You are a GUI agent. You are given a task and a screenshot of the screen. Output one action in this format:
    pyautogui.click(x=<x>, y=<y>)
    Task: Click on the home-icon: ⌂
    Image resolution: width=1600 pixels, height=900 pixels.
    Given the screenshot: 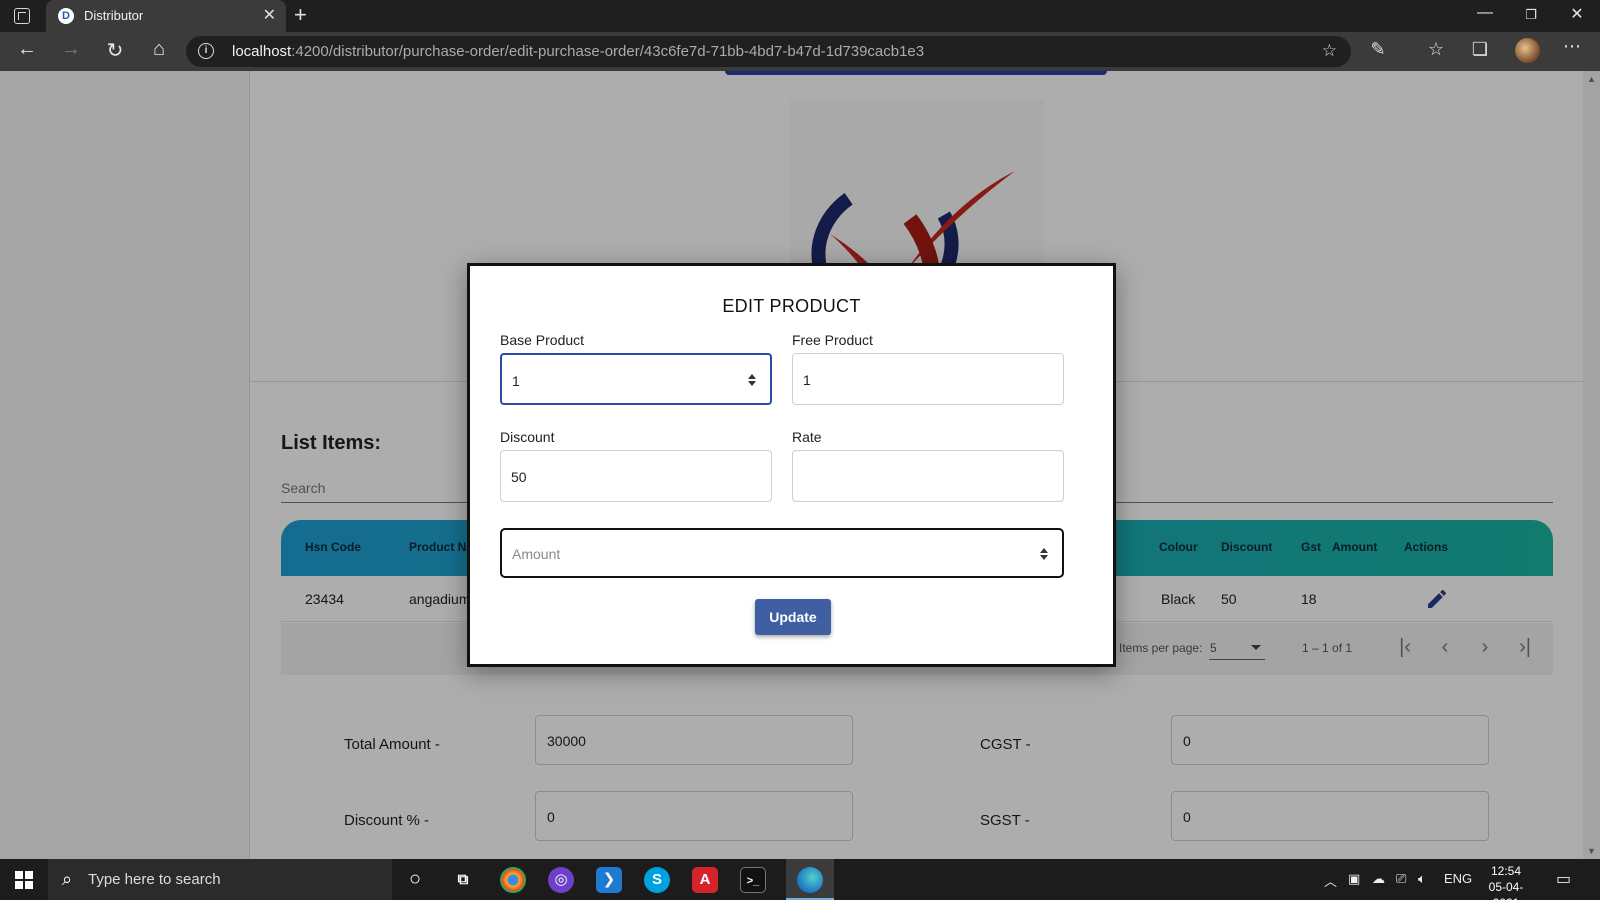 What is the action you would take?
    pyautogui.click(x=159, y=49)
    